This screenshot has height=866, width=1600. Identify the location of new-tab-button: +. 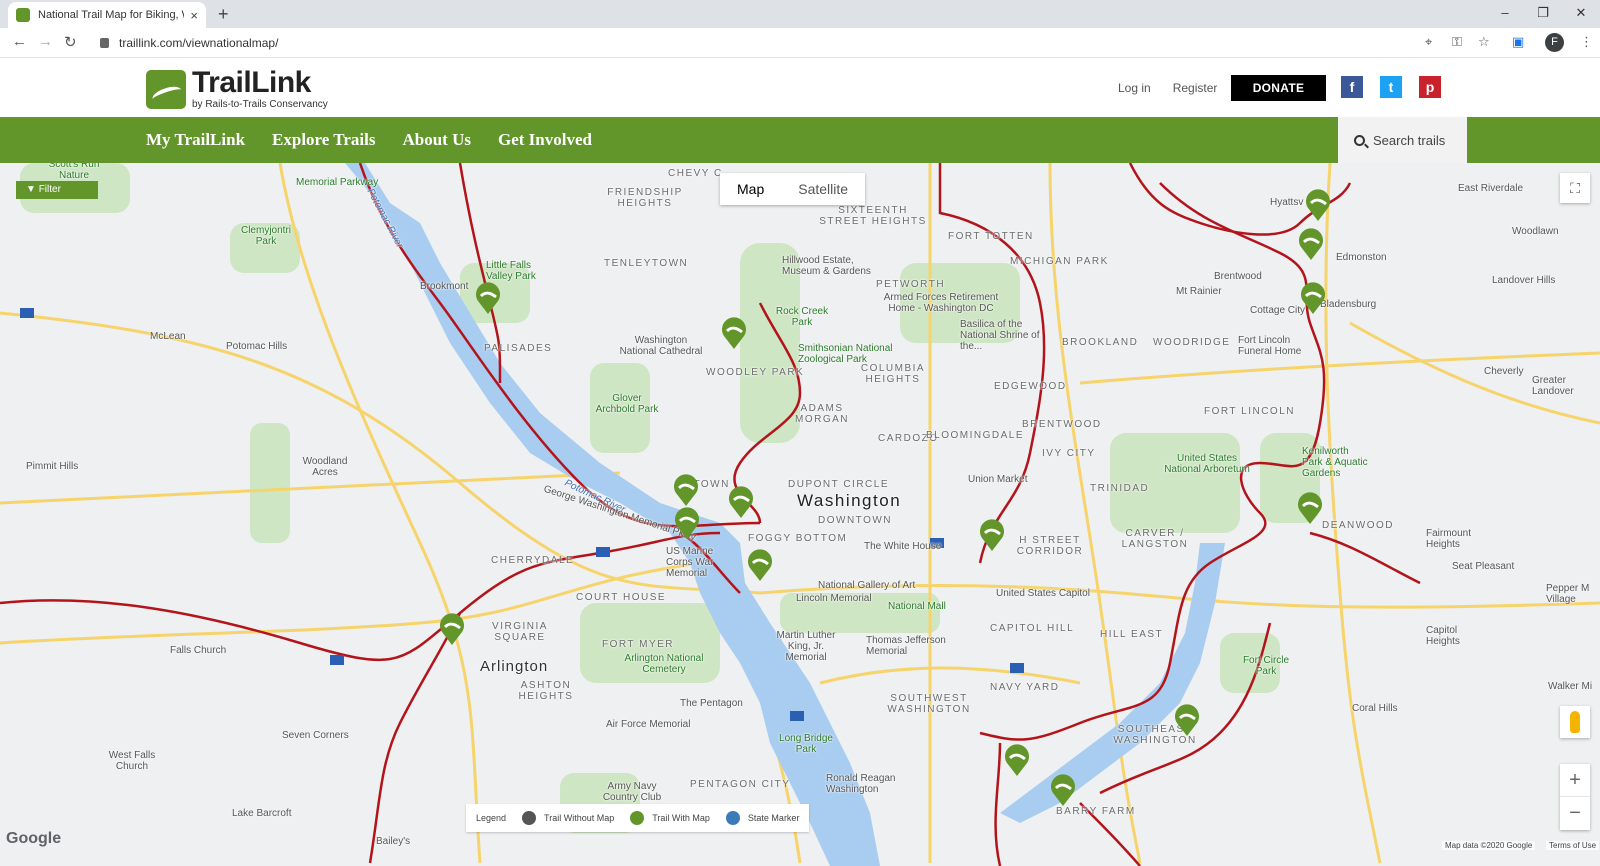
(223, 14).